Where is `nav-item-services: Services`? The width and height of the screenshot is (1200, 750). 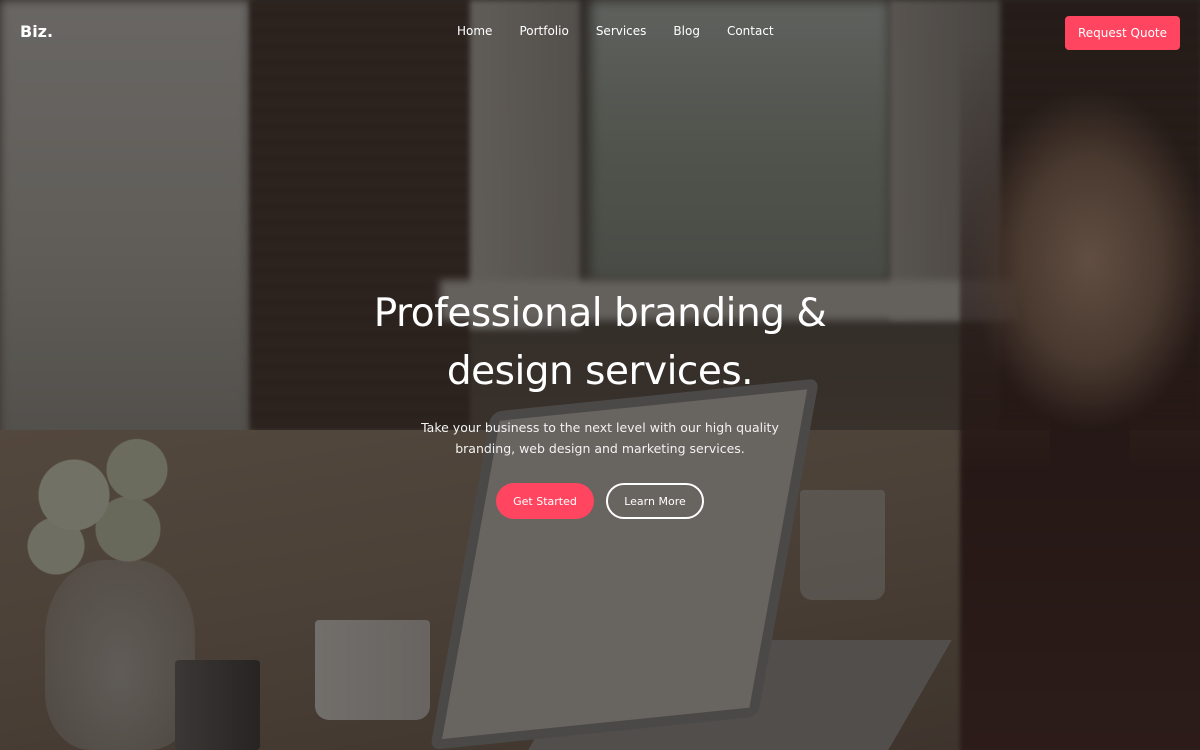
nav-item-services: Services is located at coordinates (621, 31).